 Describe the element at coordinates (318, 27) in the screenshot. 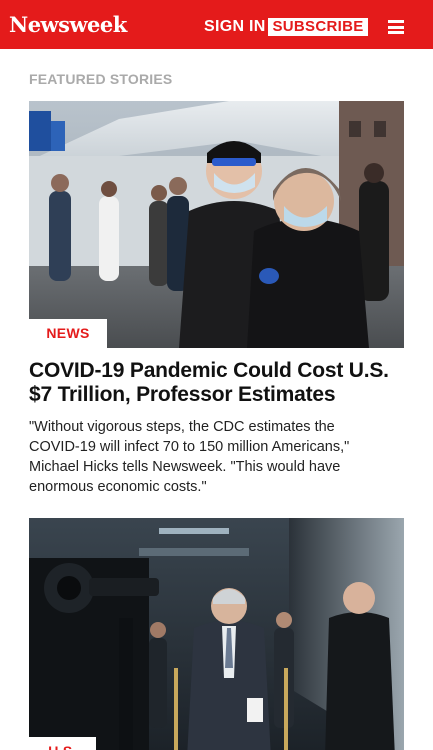

I see `subscribe-button: SUBSCRIBE` at that location.